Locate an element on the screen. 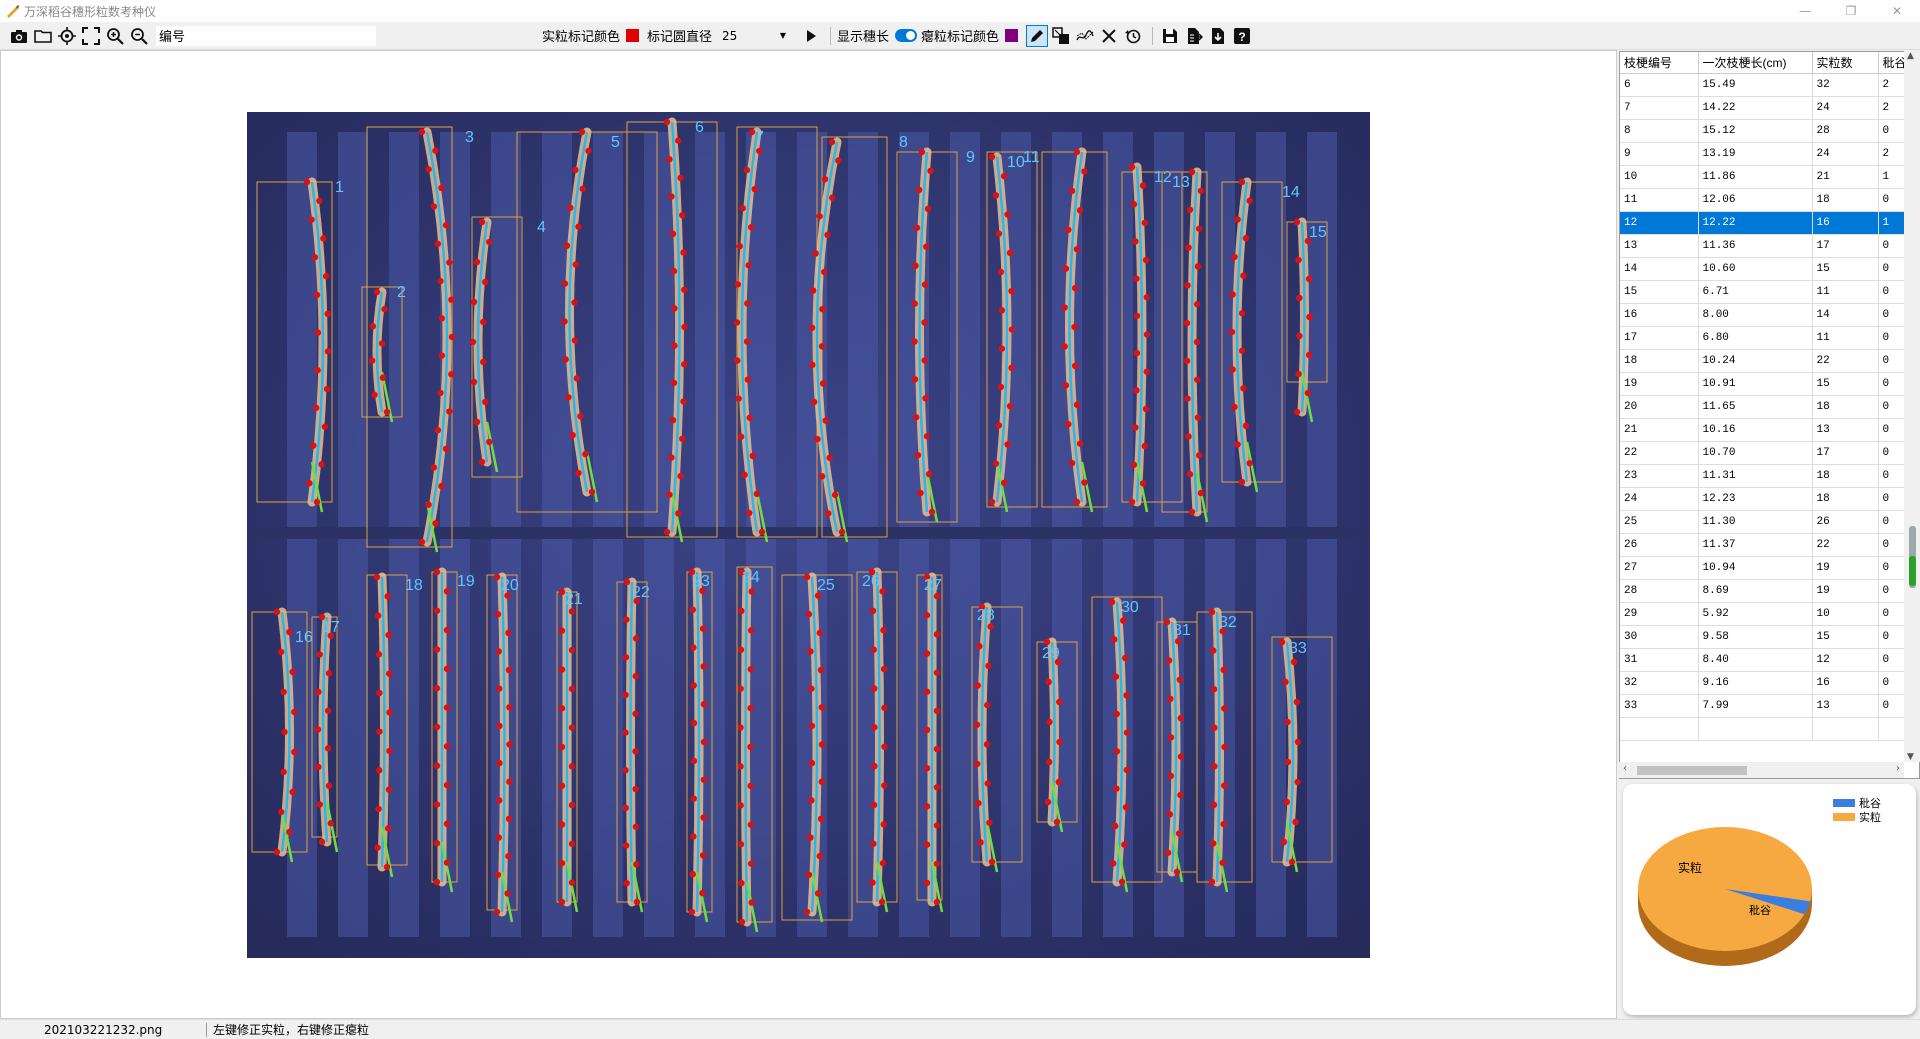 This screenshot has height=1039, width=1920. table-cell: 25 is located at coordinates (1659, 522).